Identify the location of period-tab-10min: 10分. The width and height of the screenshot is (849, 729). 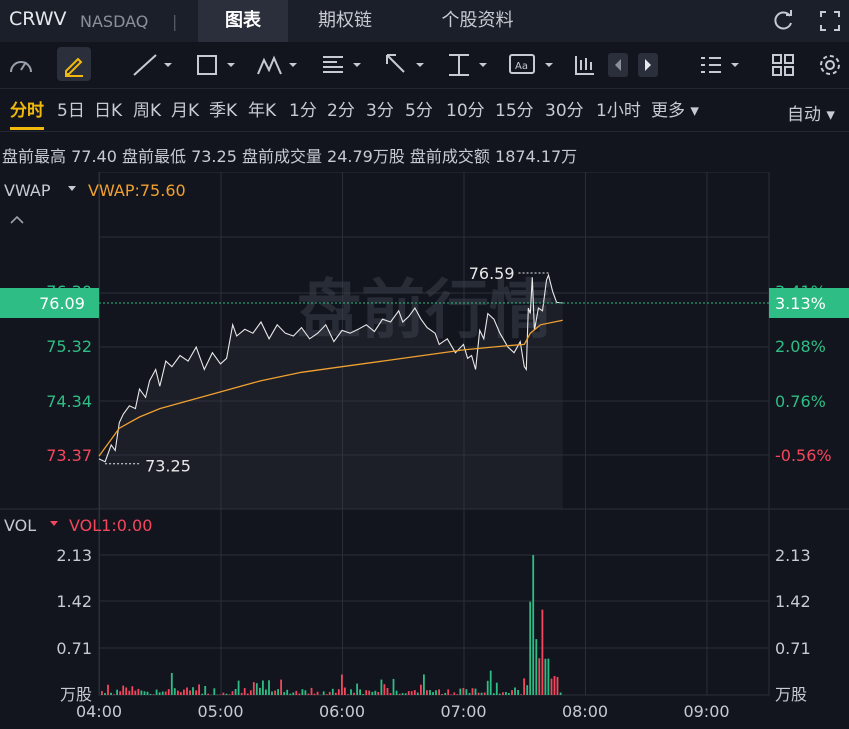
(465, 108).